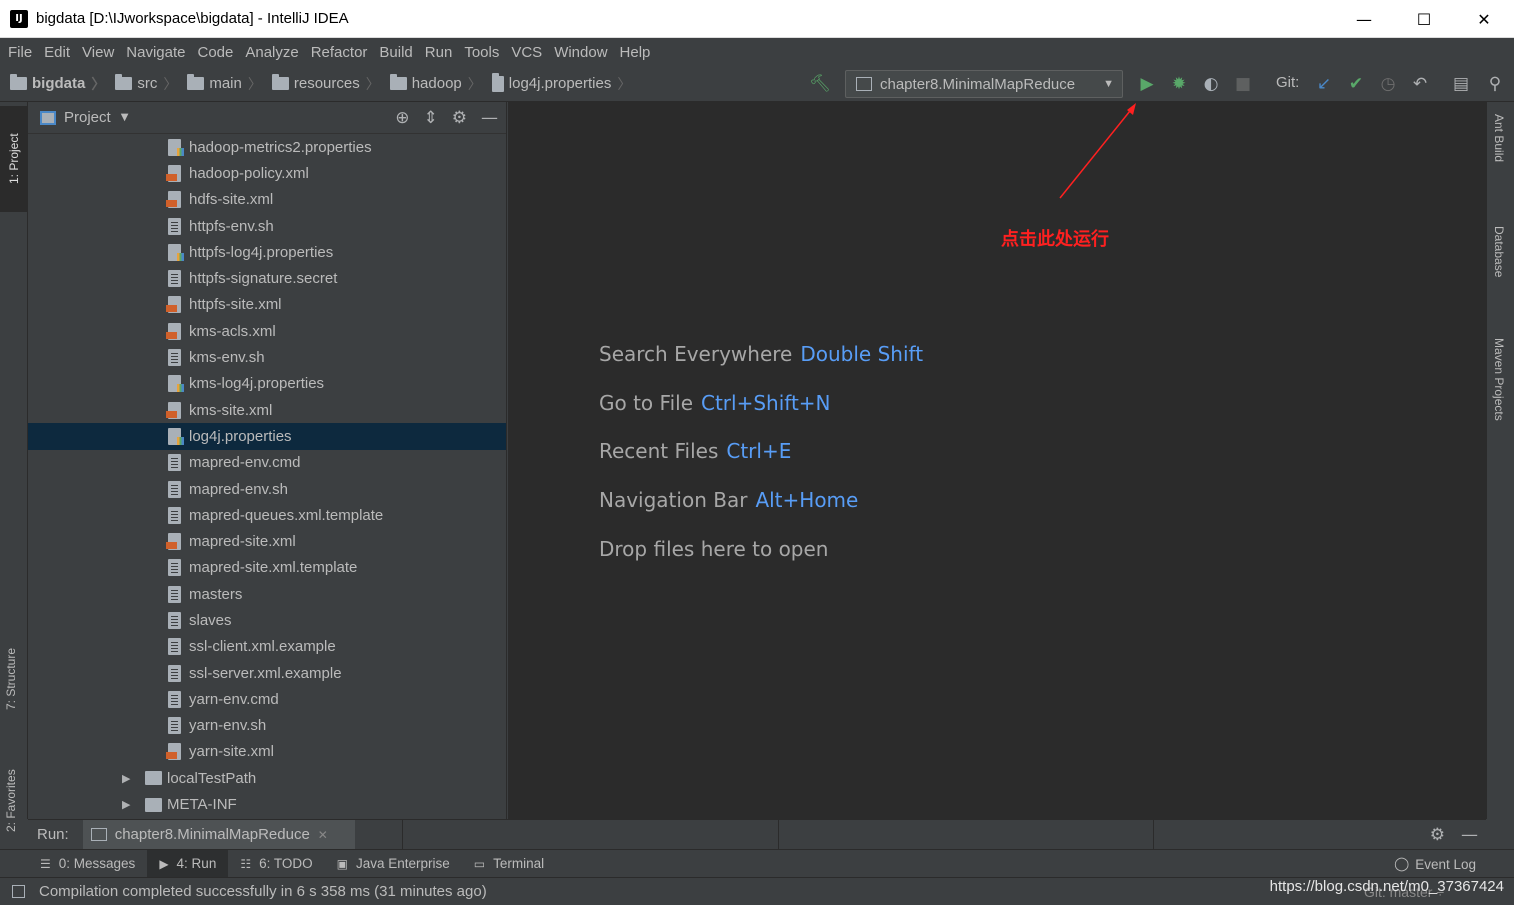 The height and width of the screenshot is (905, 1514). I want to click on menu-code: Code, so click(215, 52).